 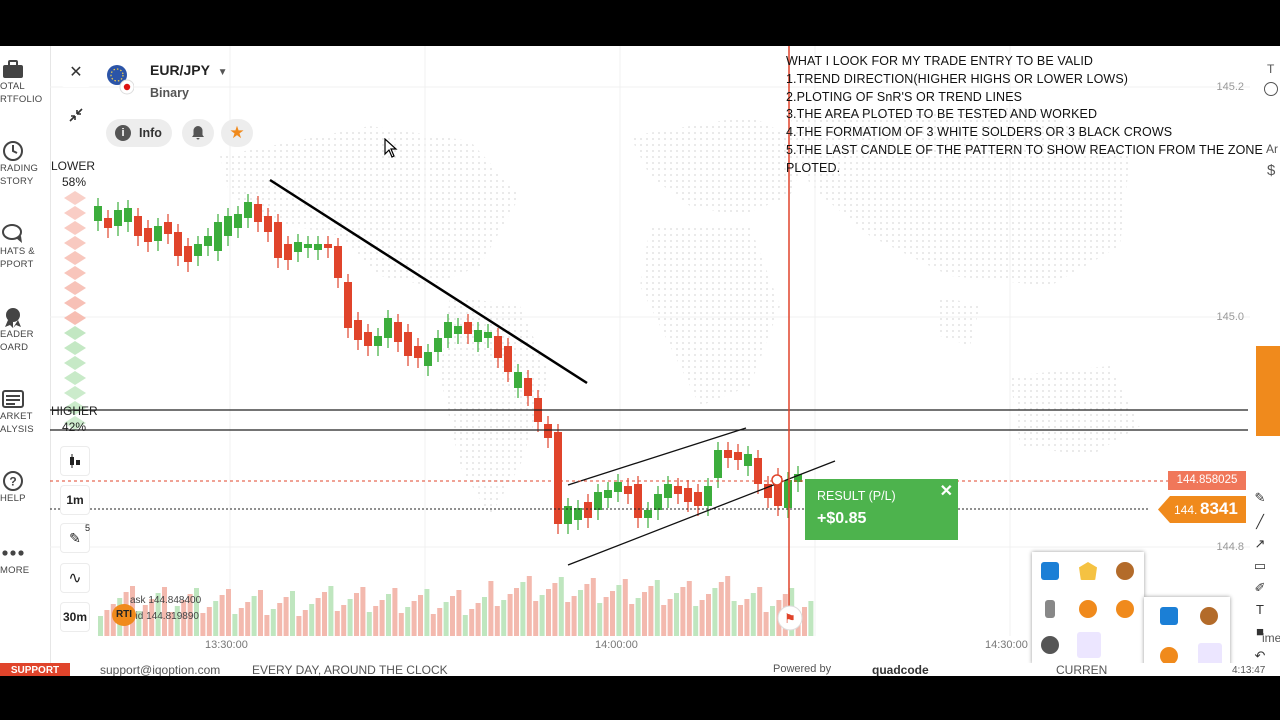 What do you see at coordinates (17, 258) in the screenshot?
I see `sidebar-item-label: HATS & PPORT` at bounding box center [17, 258].